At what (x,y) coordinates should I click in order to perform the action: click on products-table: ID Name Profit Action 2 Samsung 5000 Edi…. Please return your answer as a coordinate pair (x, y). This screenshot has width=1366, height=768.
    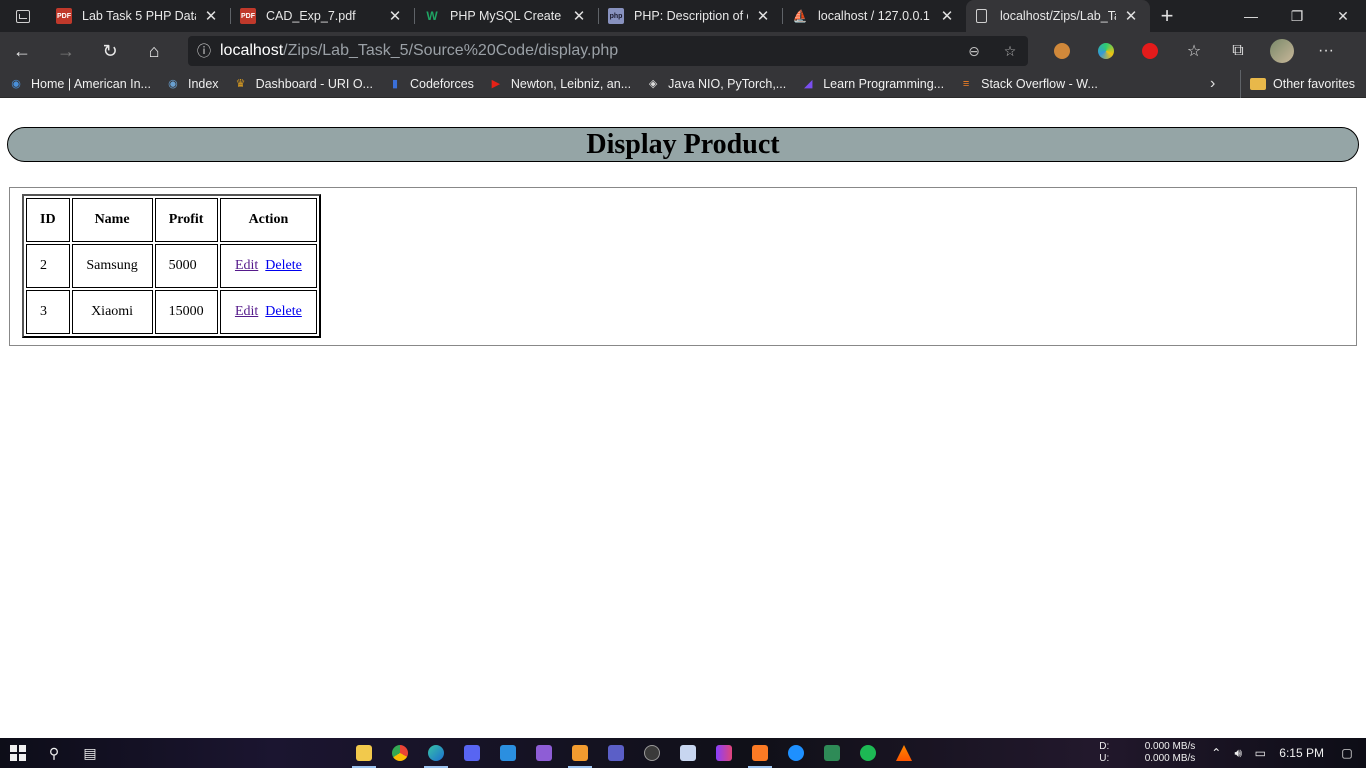
    Looking at the image, I should click on (172, 266).